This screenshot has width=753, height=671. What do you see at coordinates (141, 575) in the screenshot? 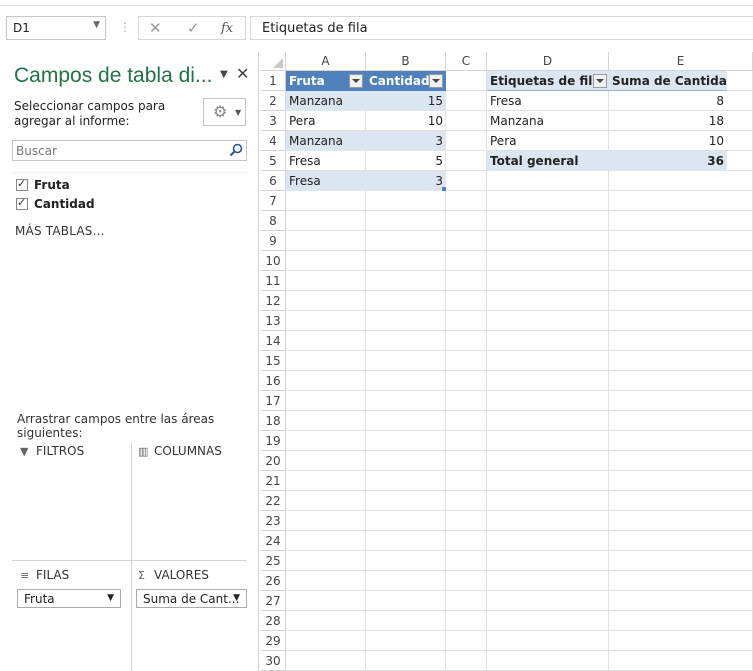
I see `sum-icon: Σ` at bounding box center [141, 575].